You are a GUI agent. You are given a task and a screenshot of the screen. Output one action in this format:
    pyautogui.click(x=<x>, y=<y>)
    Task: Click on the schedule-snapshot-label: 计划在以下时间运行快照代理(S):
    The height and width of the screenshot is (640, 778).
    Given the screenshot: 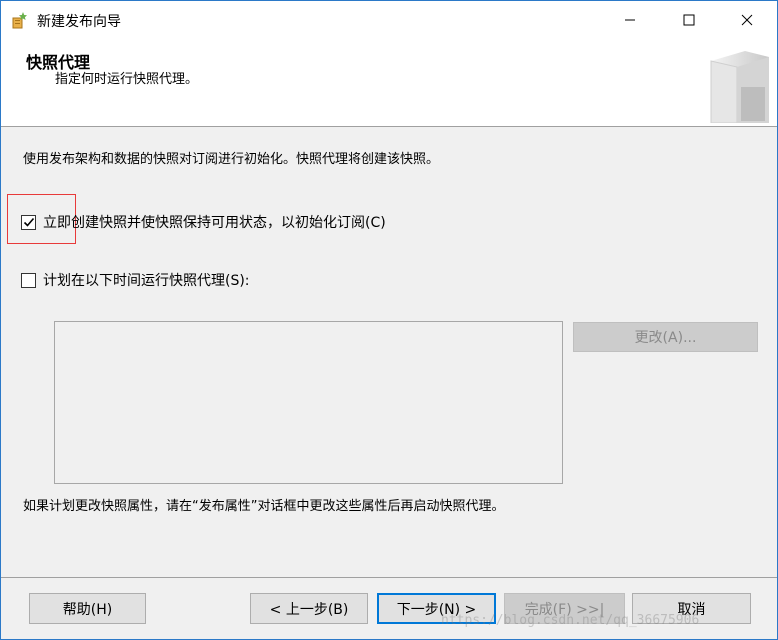 What is the action you would take?
    pyautogui.click(x=146, y=281)
    